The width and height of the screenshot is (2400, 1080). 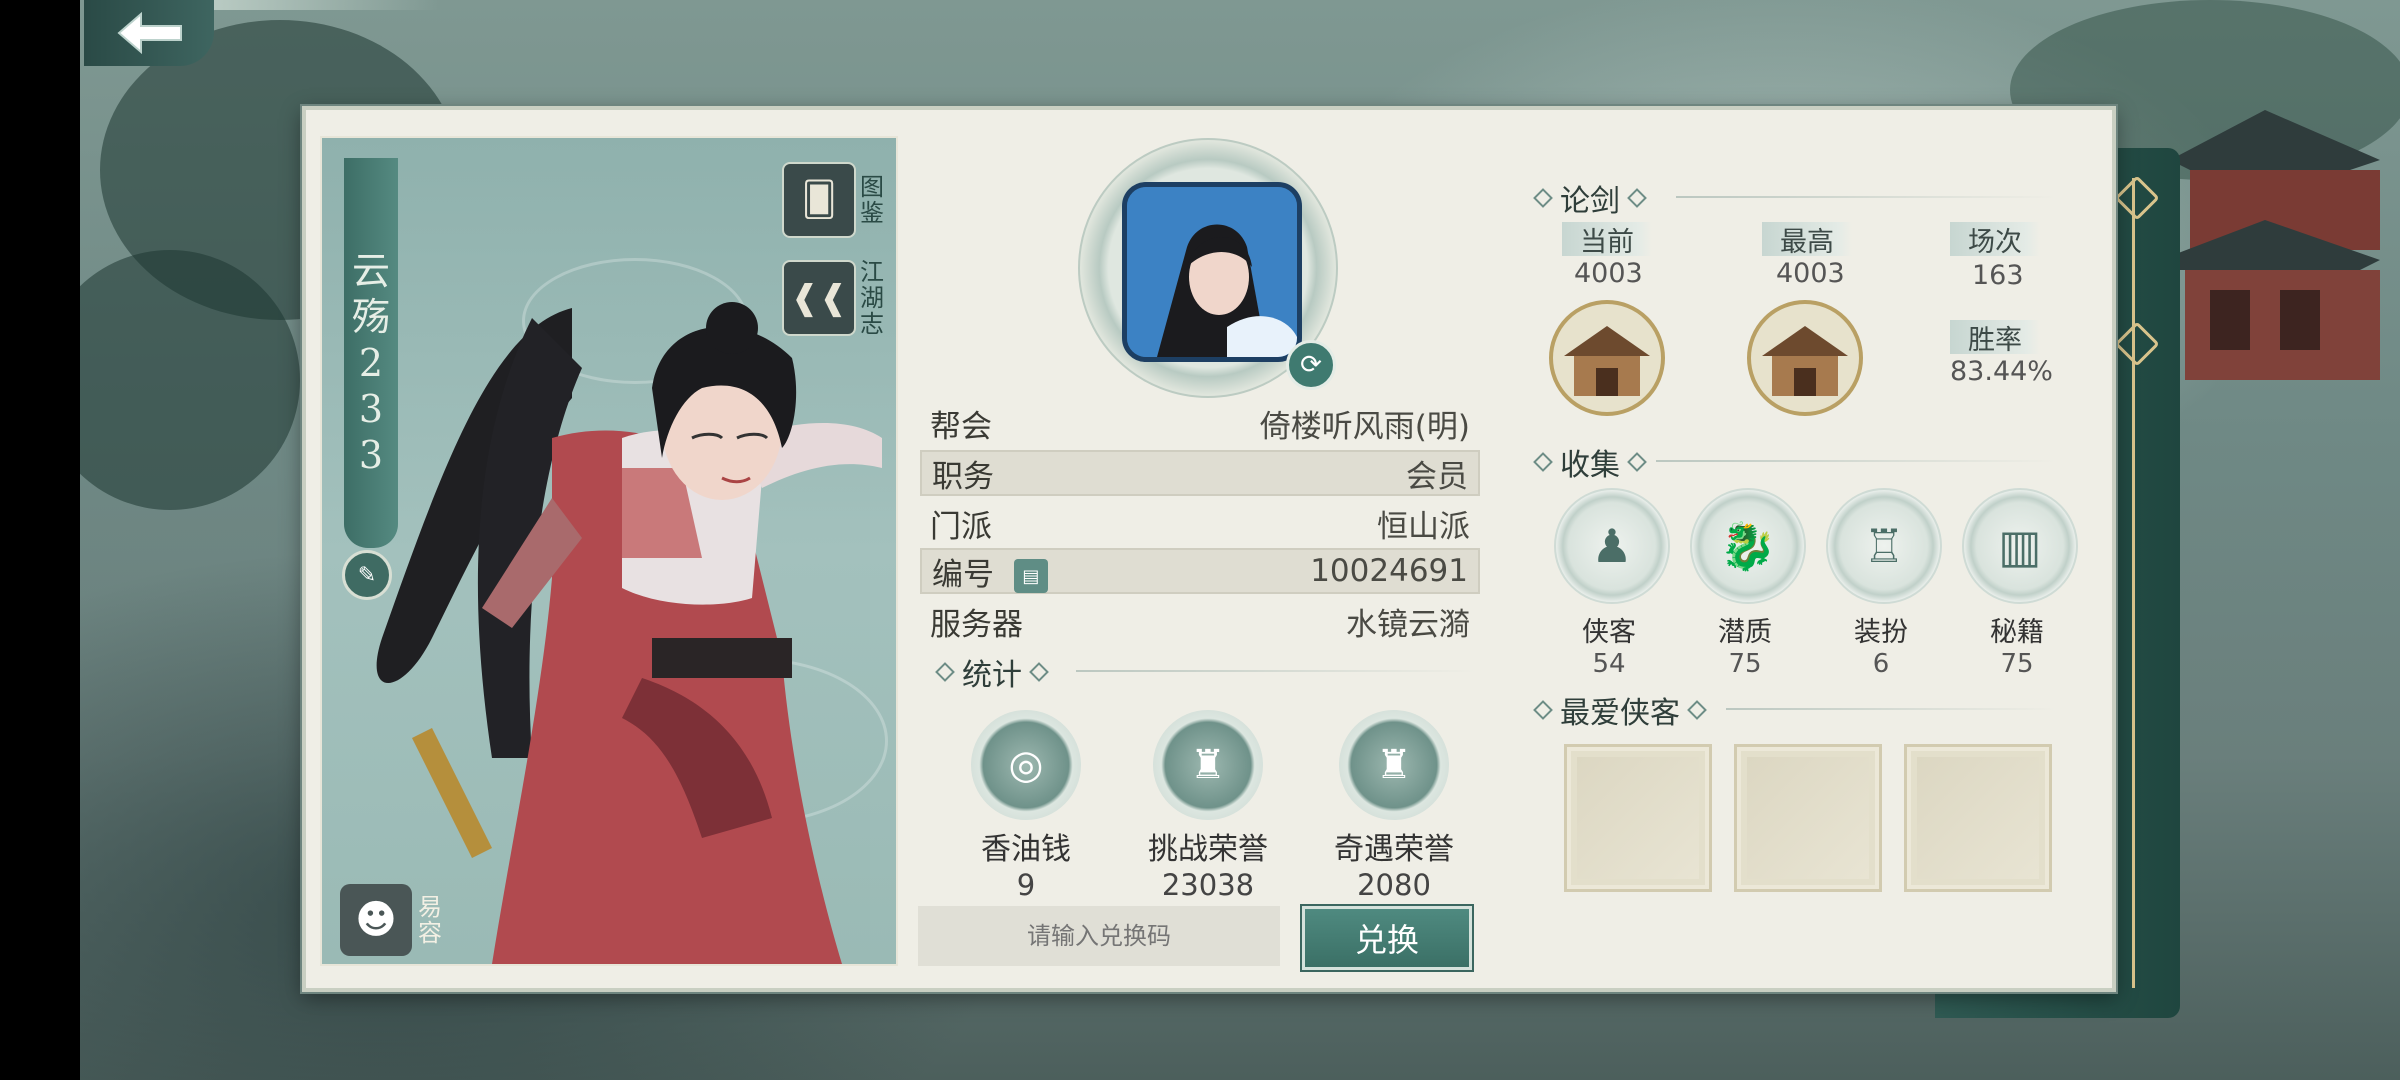 I want to click on current-rank-badge-icon, so click(x=1607, y=358).